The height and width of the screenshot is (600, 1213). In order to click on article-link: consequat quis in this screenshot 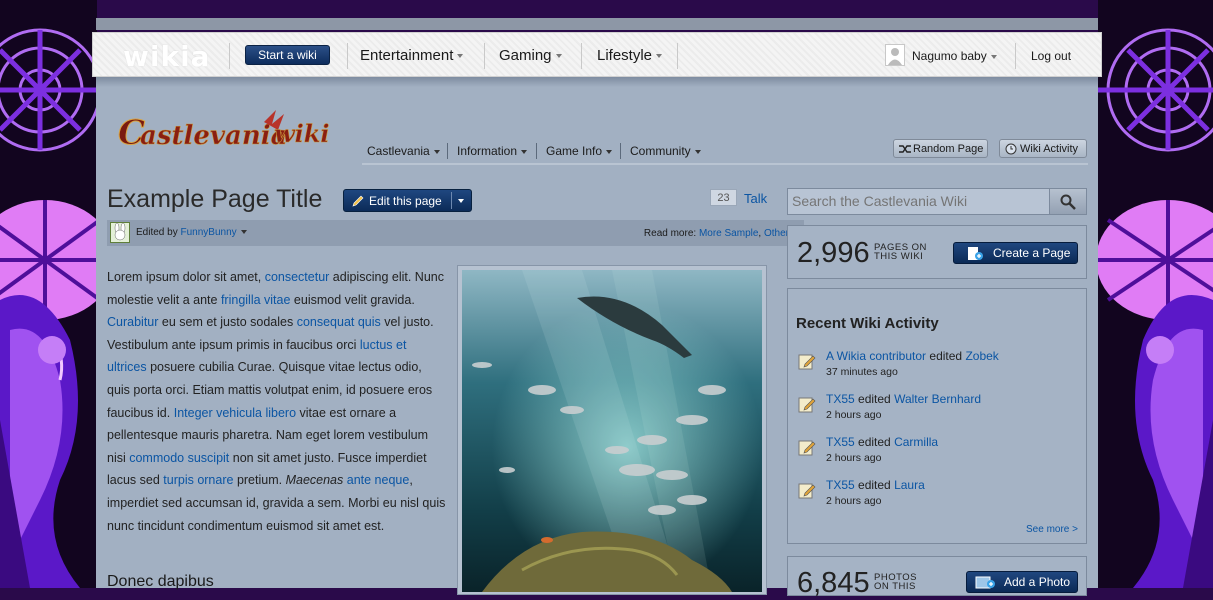, I will do `click(339, 322)`.